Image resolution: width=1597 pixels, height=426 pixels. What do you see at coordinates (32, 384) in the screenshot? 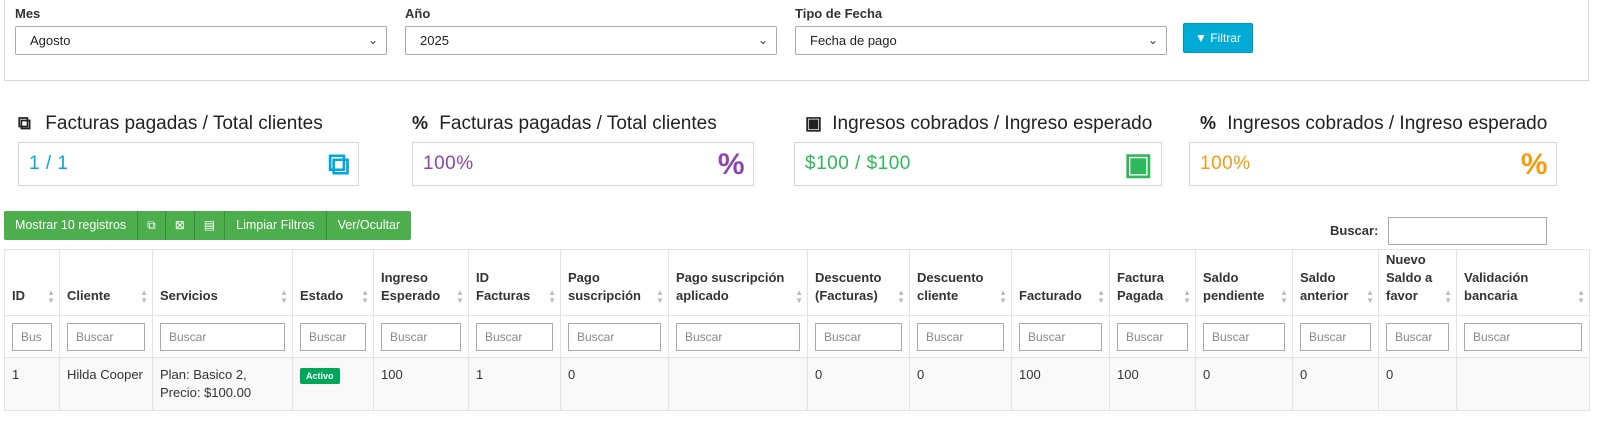
I see `cell-id: 1` at bounding box center [32, 384].